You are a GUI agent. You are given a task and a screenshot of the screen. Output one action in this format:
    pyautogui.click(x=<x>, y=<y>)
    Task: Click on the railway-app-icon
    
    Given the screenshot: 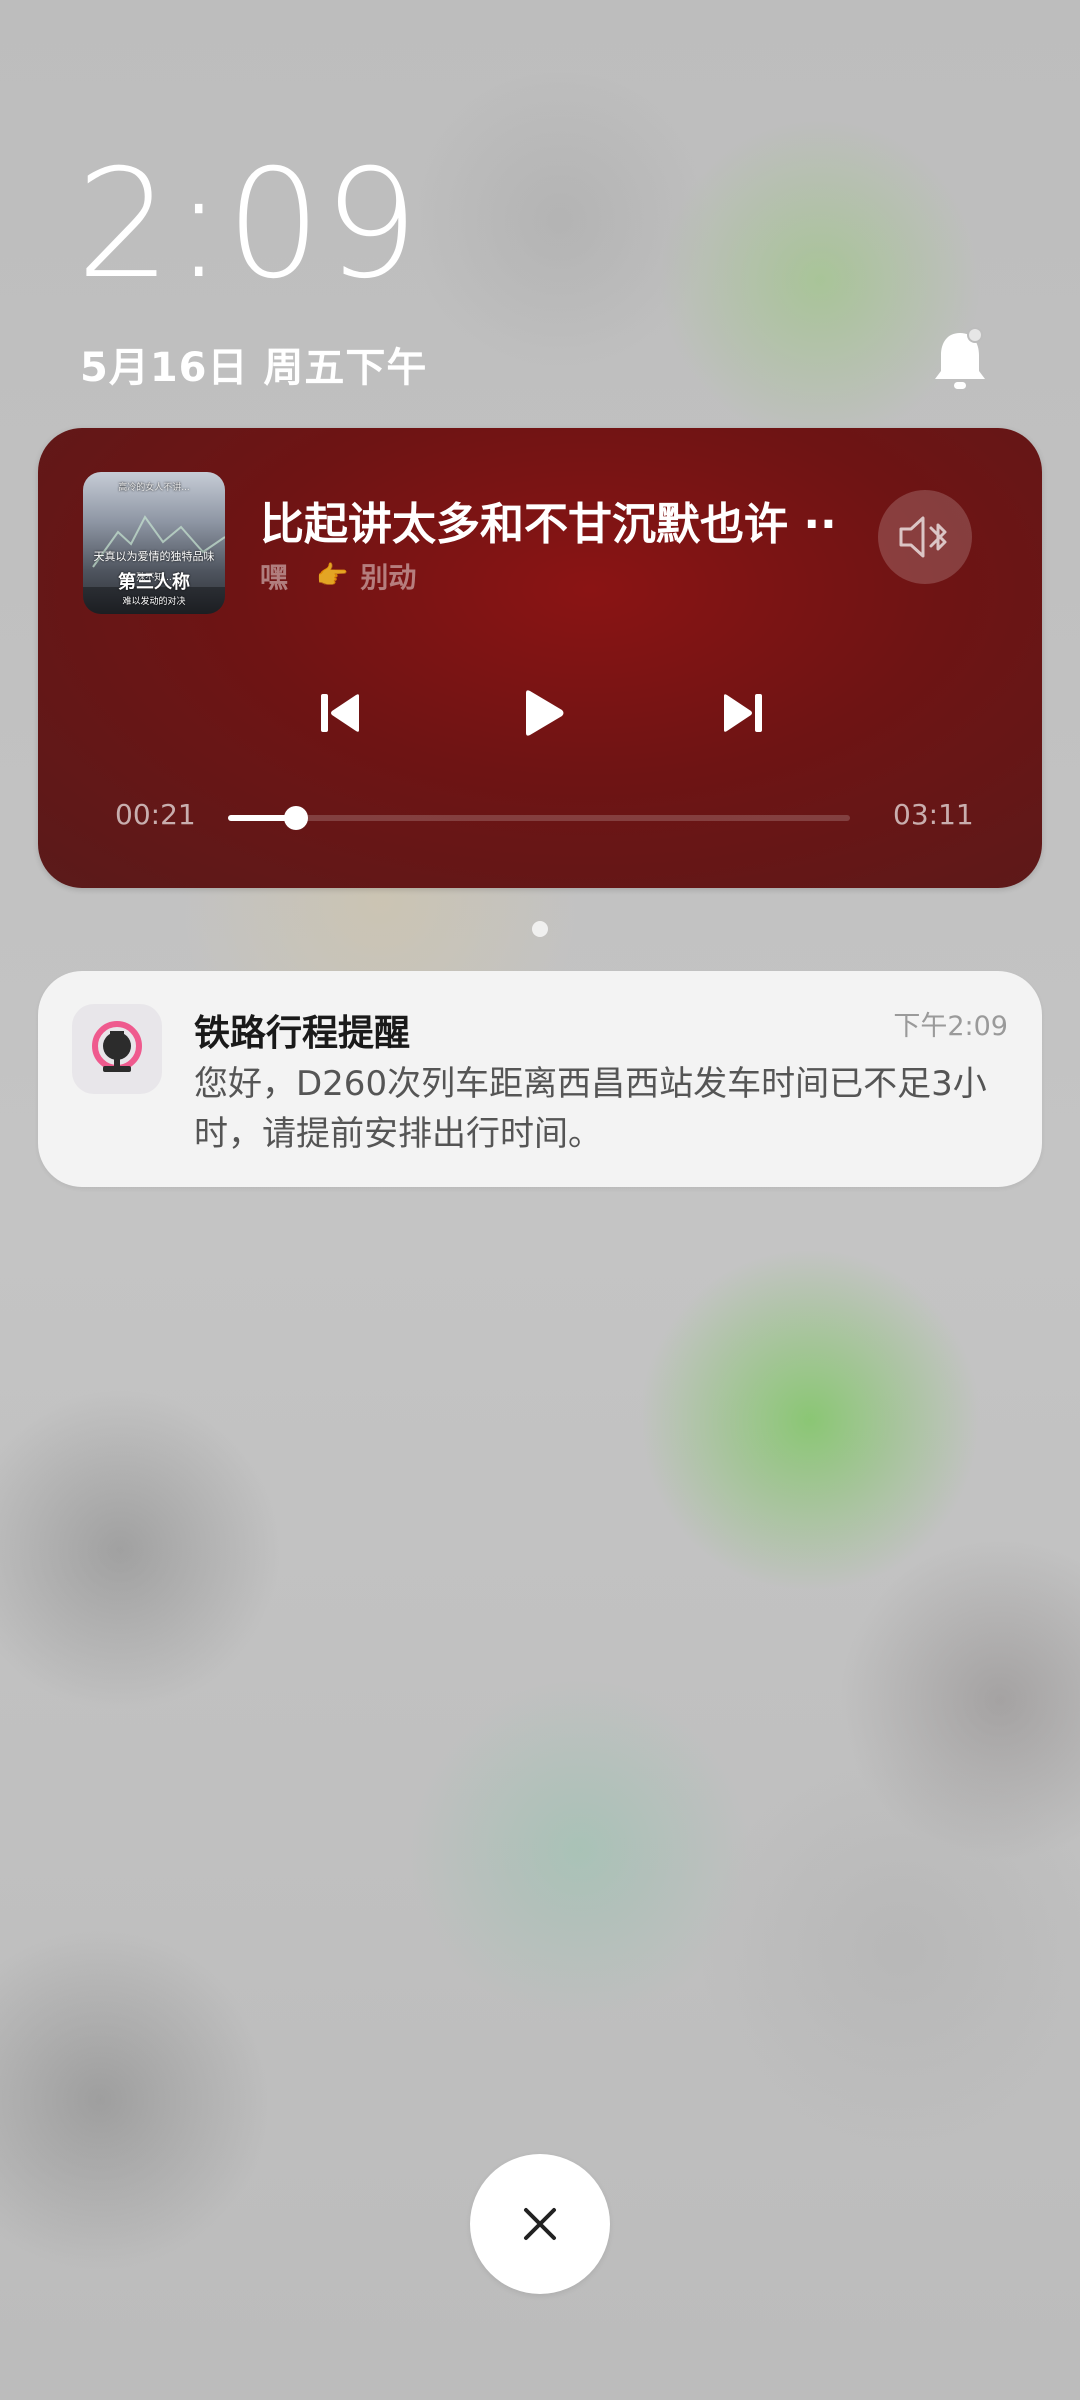 What is the action you would take?
    pyautogui.click(x=117, y=1049)
    